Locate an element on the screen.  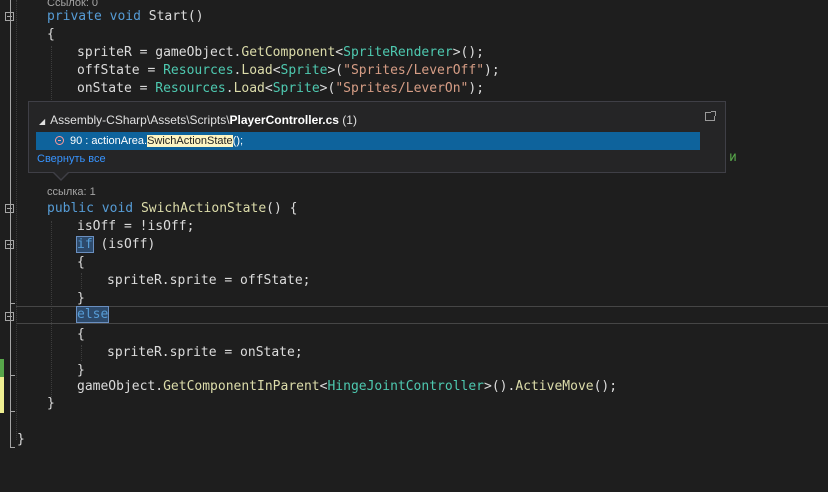
collapse-start-toggle is located at coordinates (9, 16).